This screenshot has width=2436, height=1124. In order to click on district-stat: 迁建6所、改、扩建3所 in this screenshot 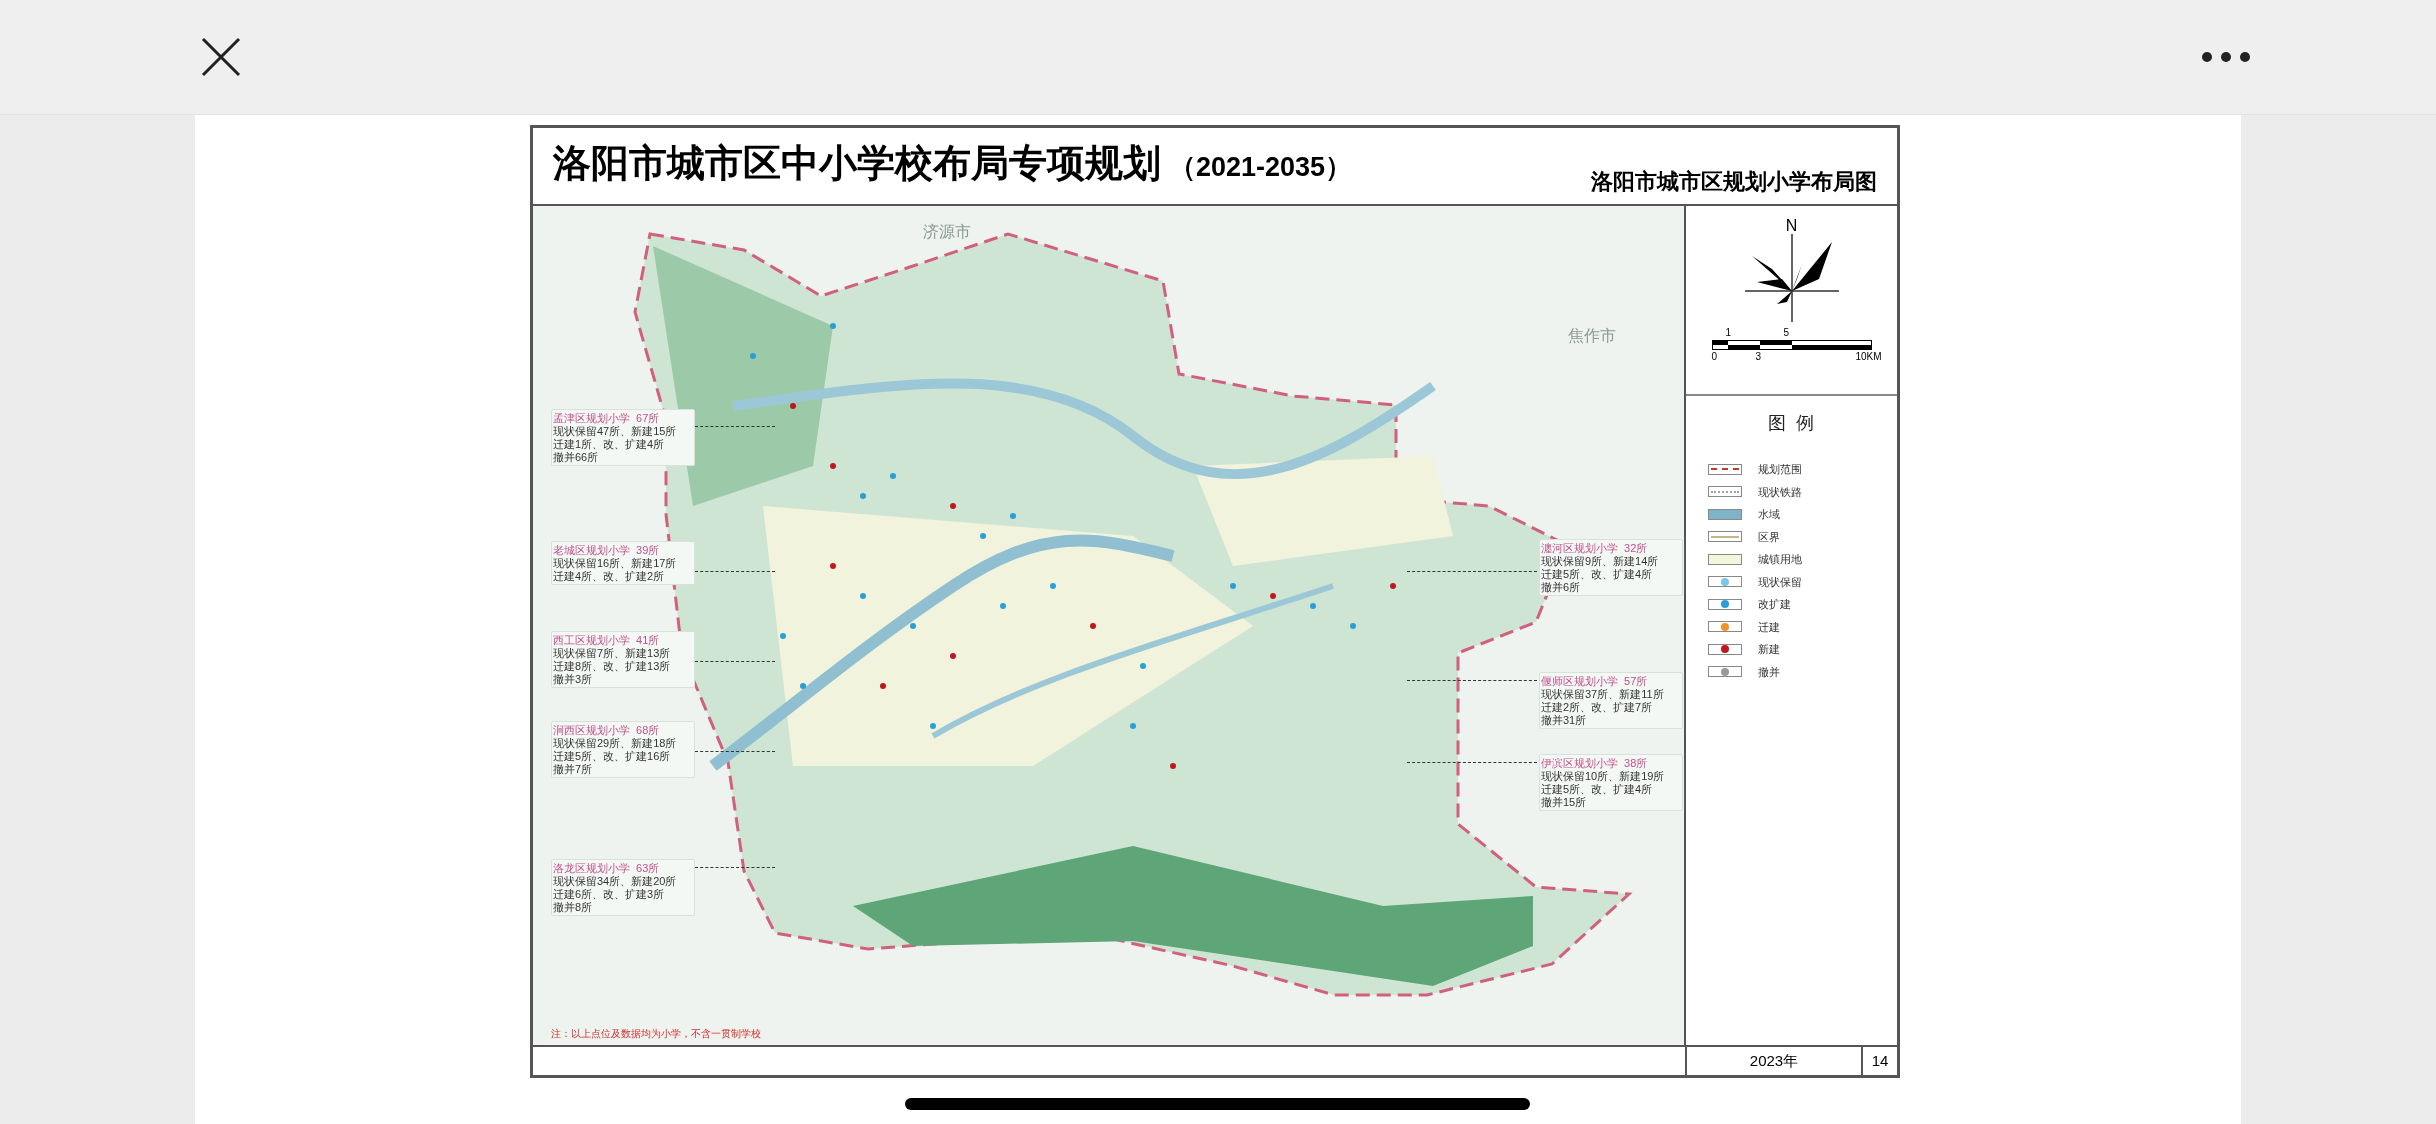, I will do `click(609, 894)`.